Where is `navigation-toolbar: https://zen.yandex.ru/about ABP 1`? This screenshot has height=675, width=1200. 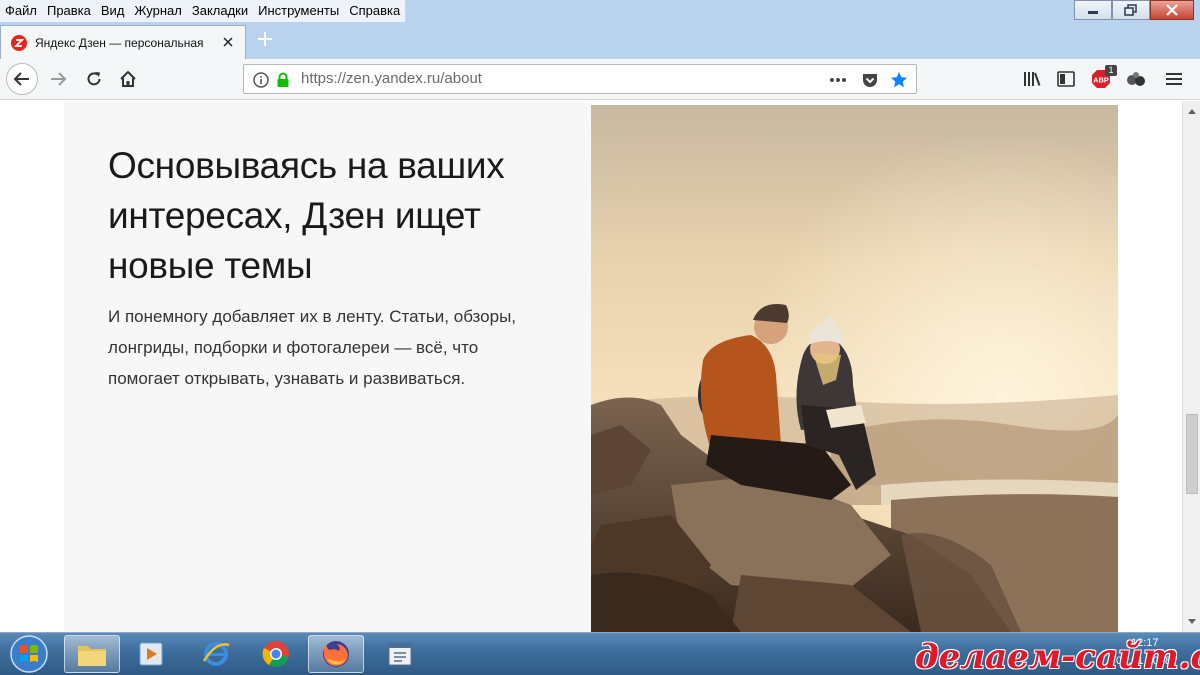
navigation-toolbar: https://zen.yandex.ru/about ABP 1 is located at coordinates (600, 79).